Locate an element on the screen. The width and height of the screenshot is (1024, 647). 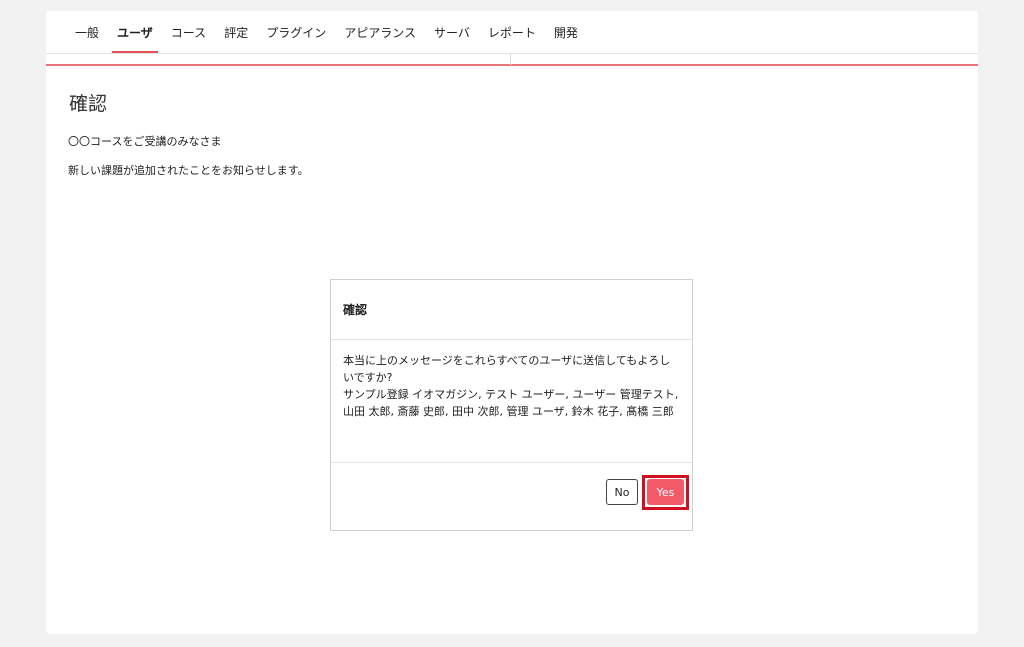
tab-grades: 評定 is located at coordinates (236, 32).